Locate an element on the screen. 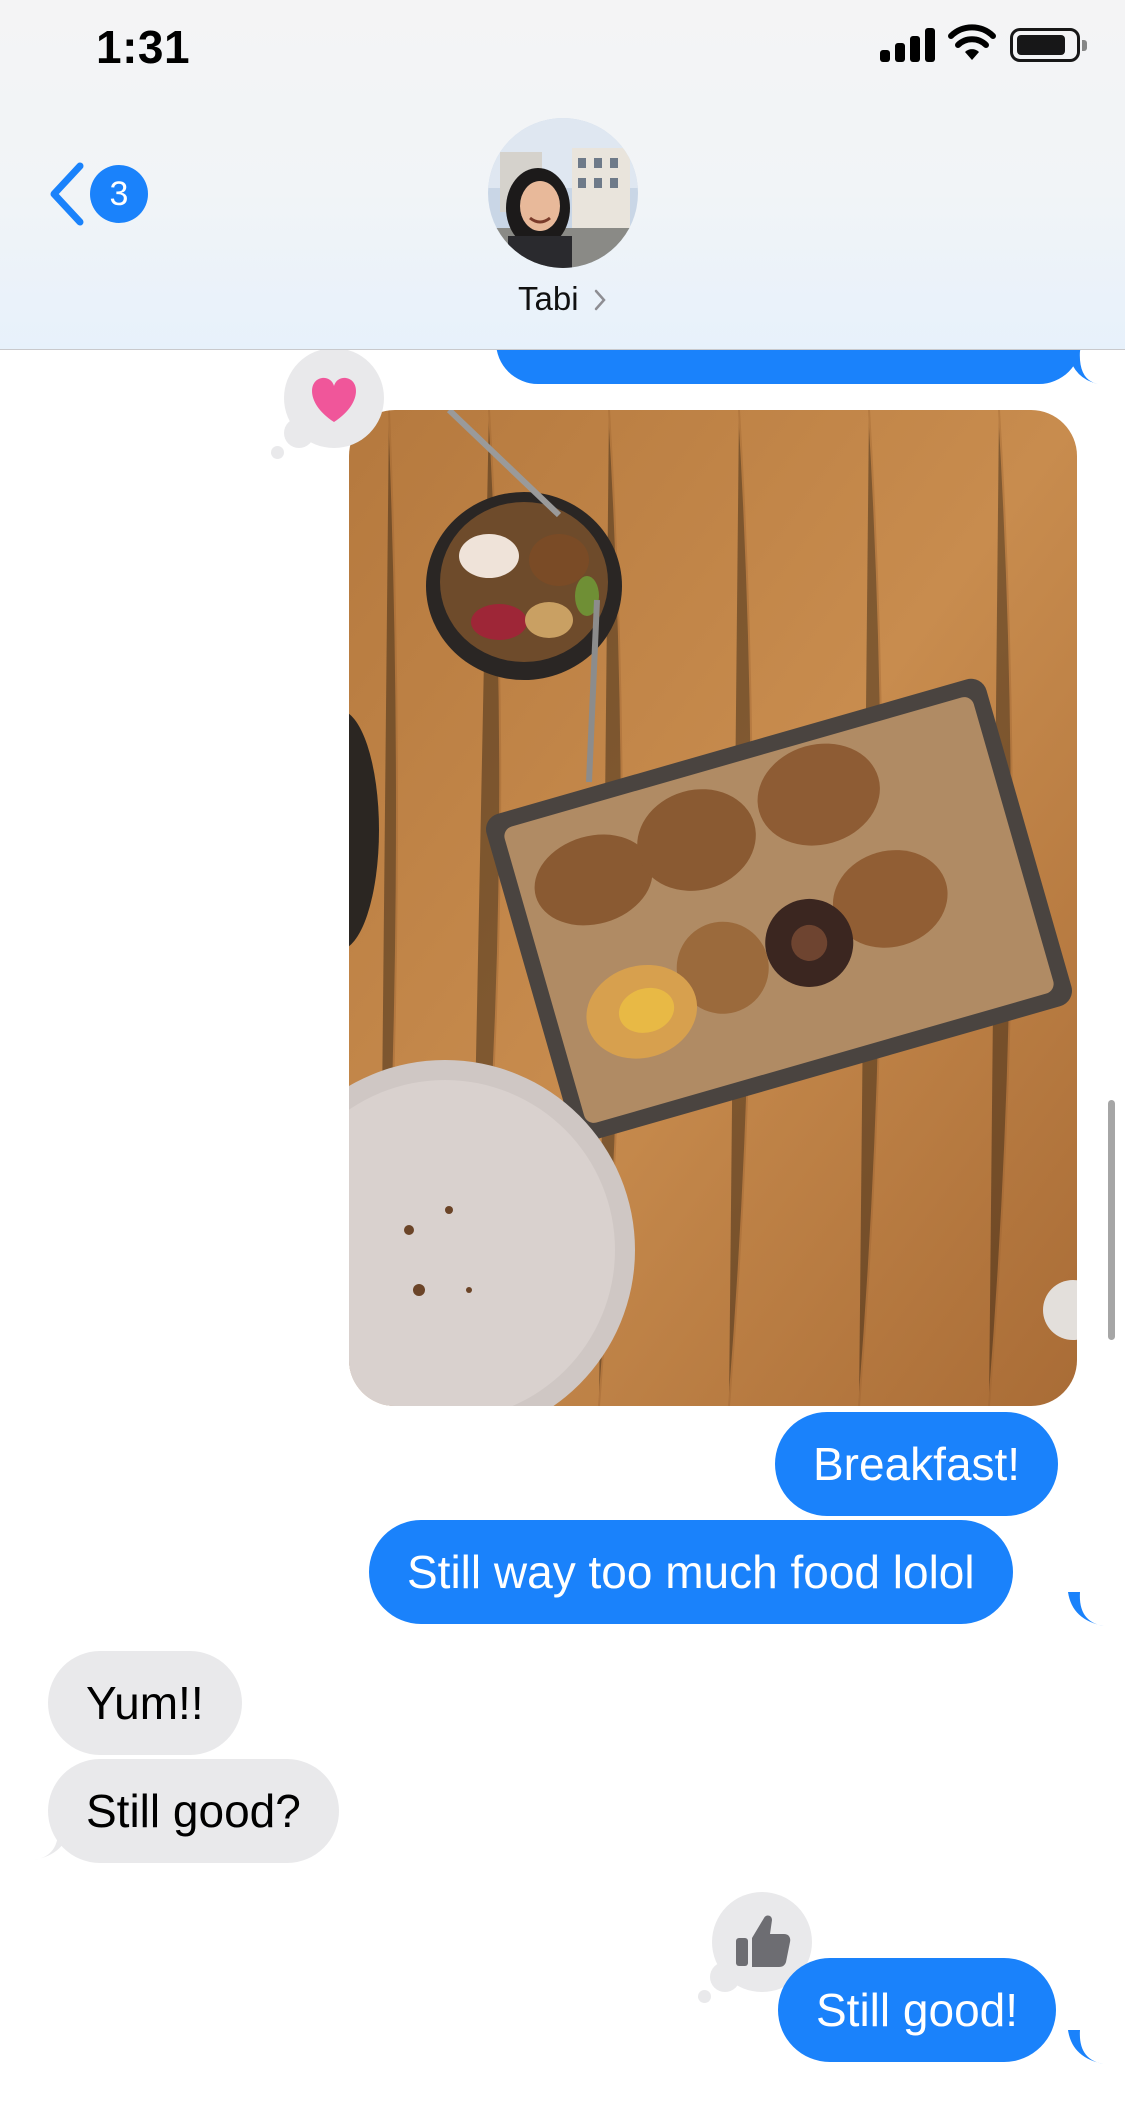  scroll-indicator is located at coordinates (1111, 1220).